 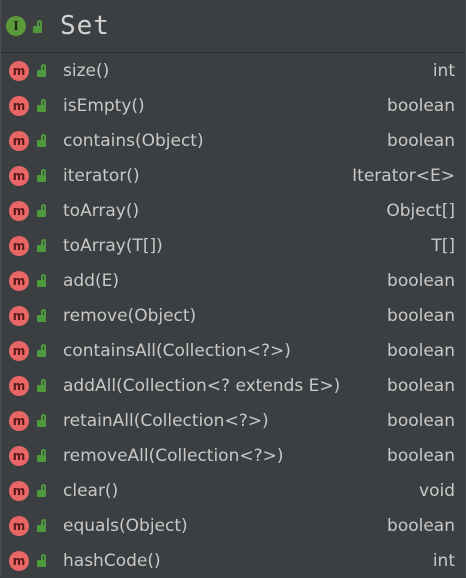 What do you see at coordinates (233, 560) in the screenshot?
I see `method-row: m hashCode() int` at bounding box center [233, 560].